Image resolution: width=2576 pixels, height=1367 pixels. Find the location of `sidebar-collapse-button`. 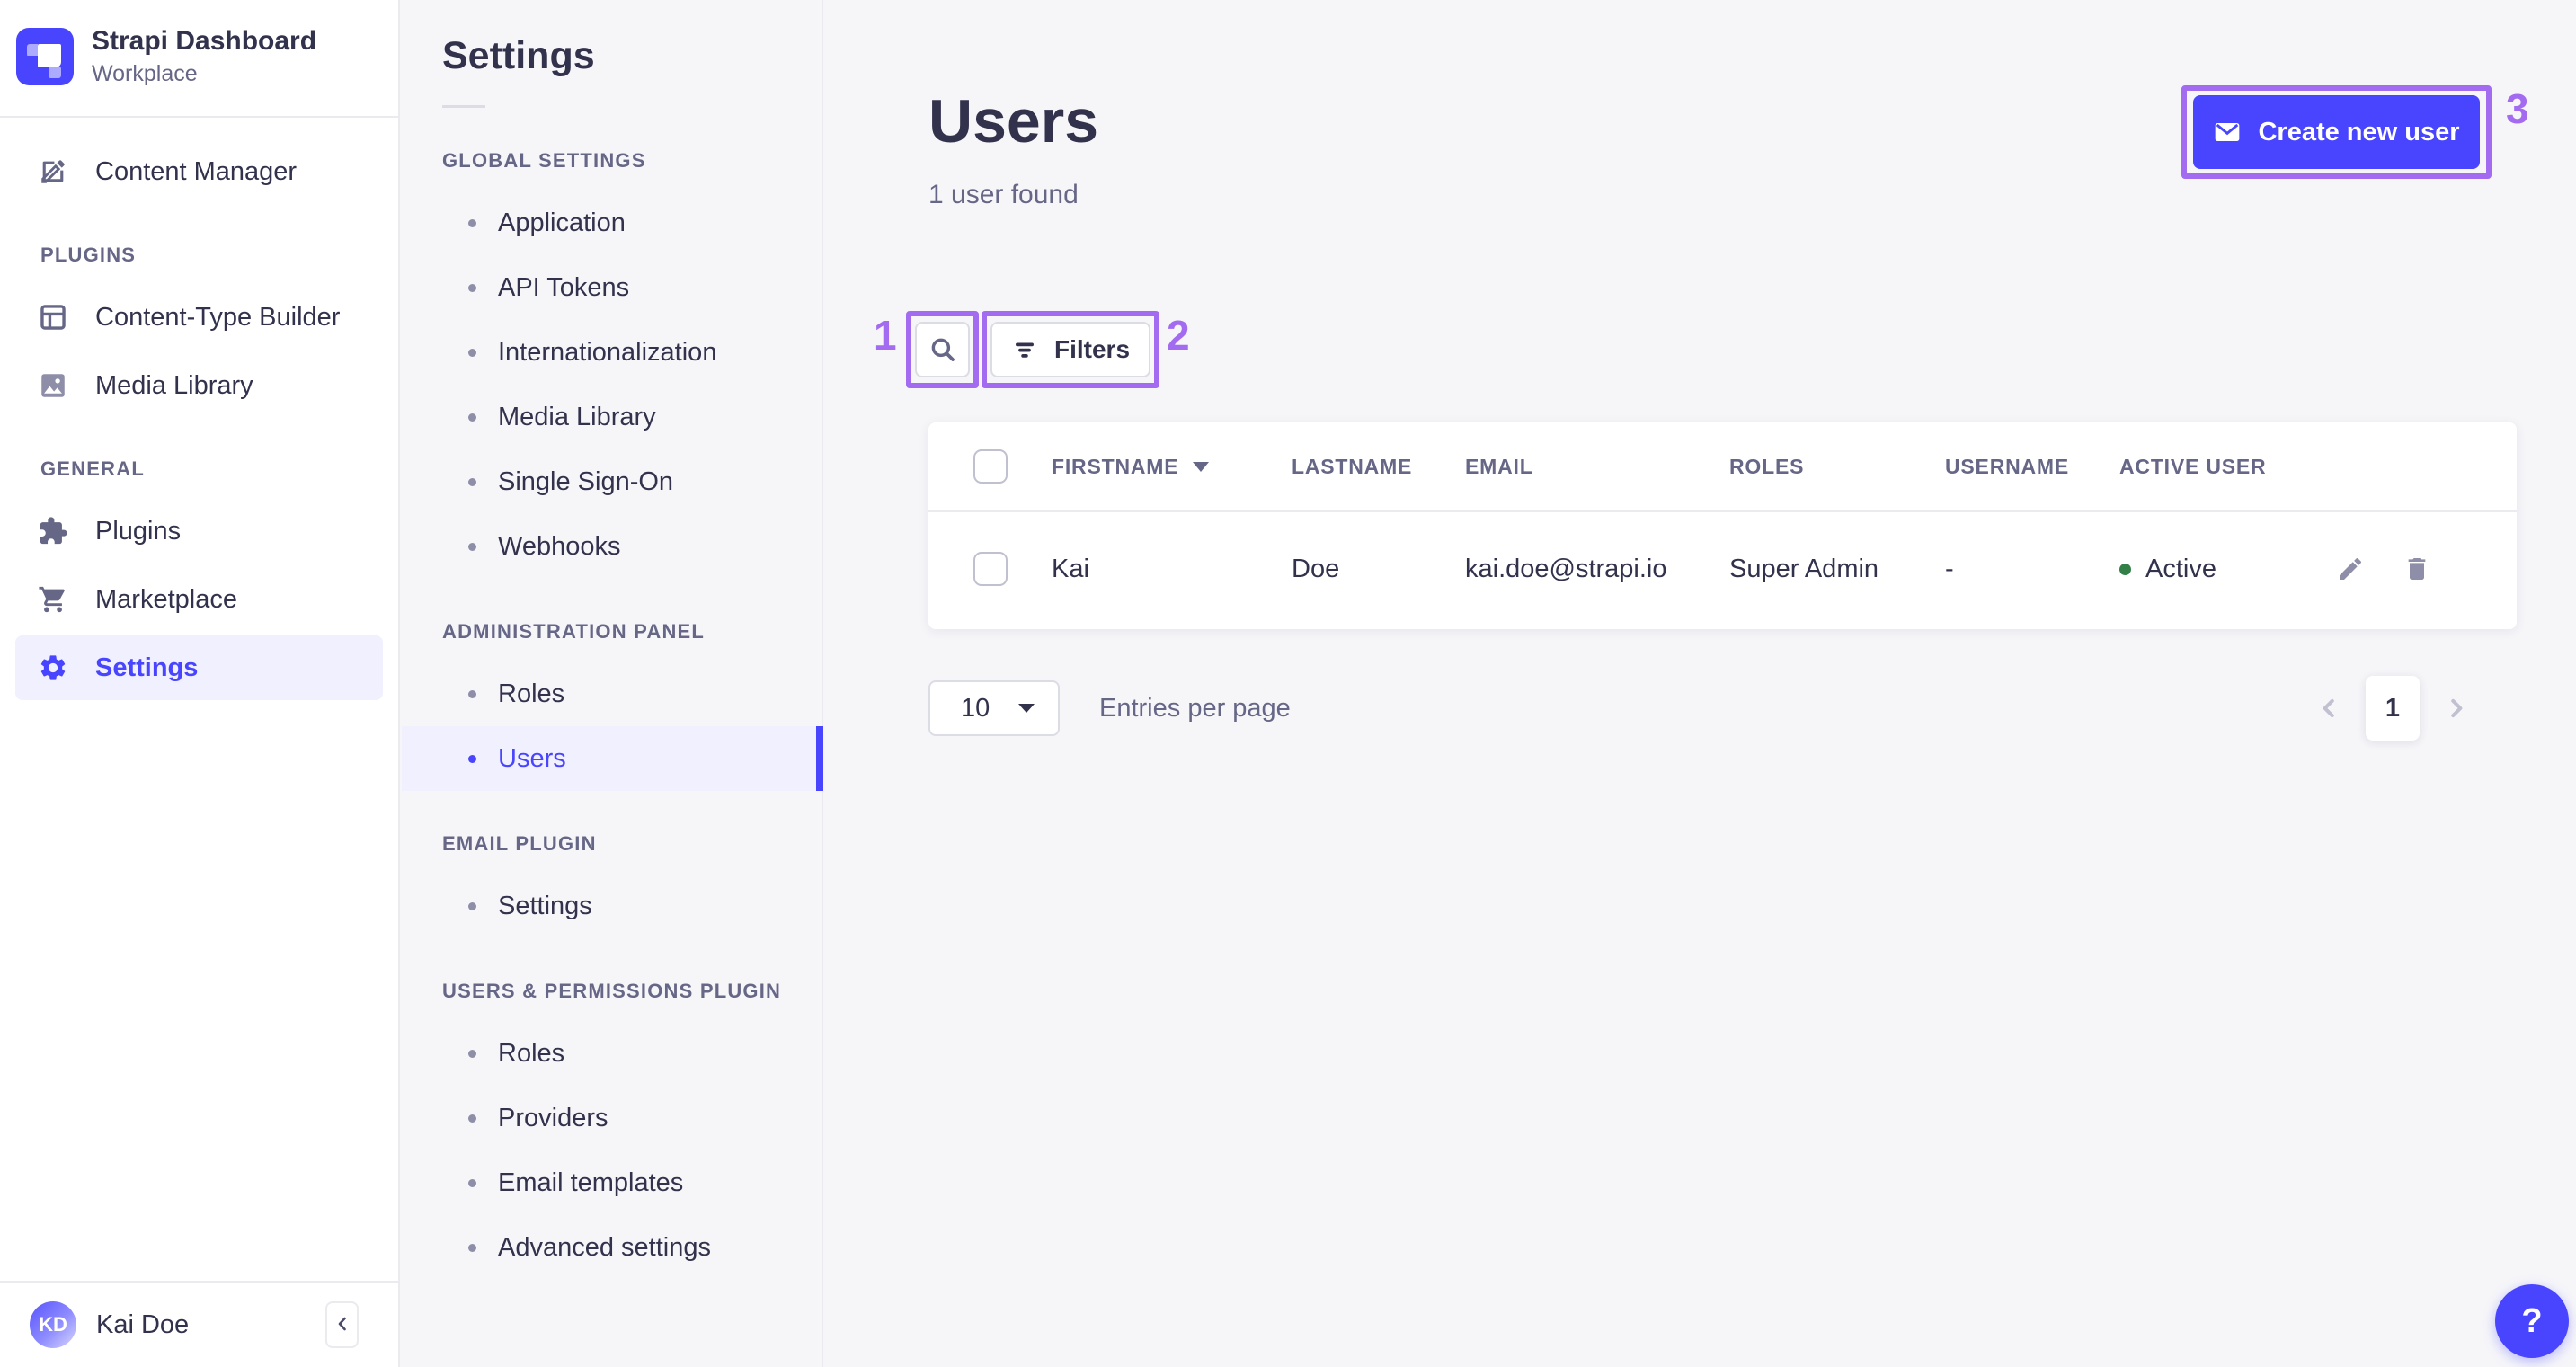

sidebar-collapse-button is located at coordinates (342, 1324).